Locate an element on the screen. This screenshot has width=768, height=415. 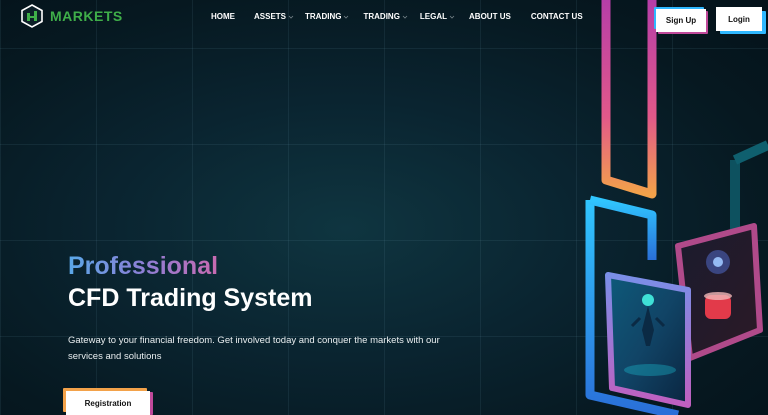
registration-button-wrap: Registration is located at coordinates (108, 401).